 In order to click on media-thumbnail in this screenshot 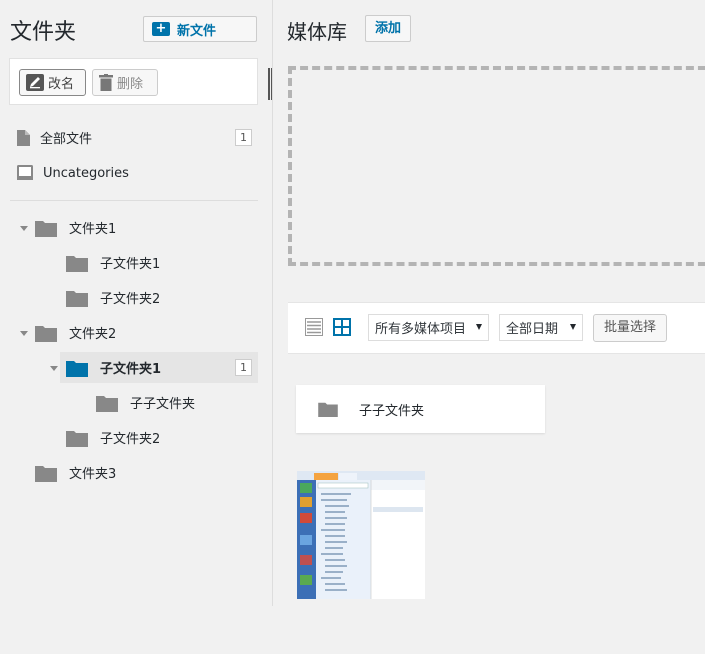, I will do `click(361, 535)`.